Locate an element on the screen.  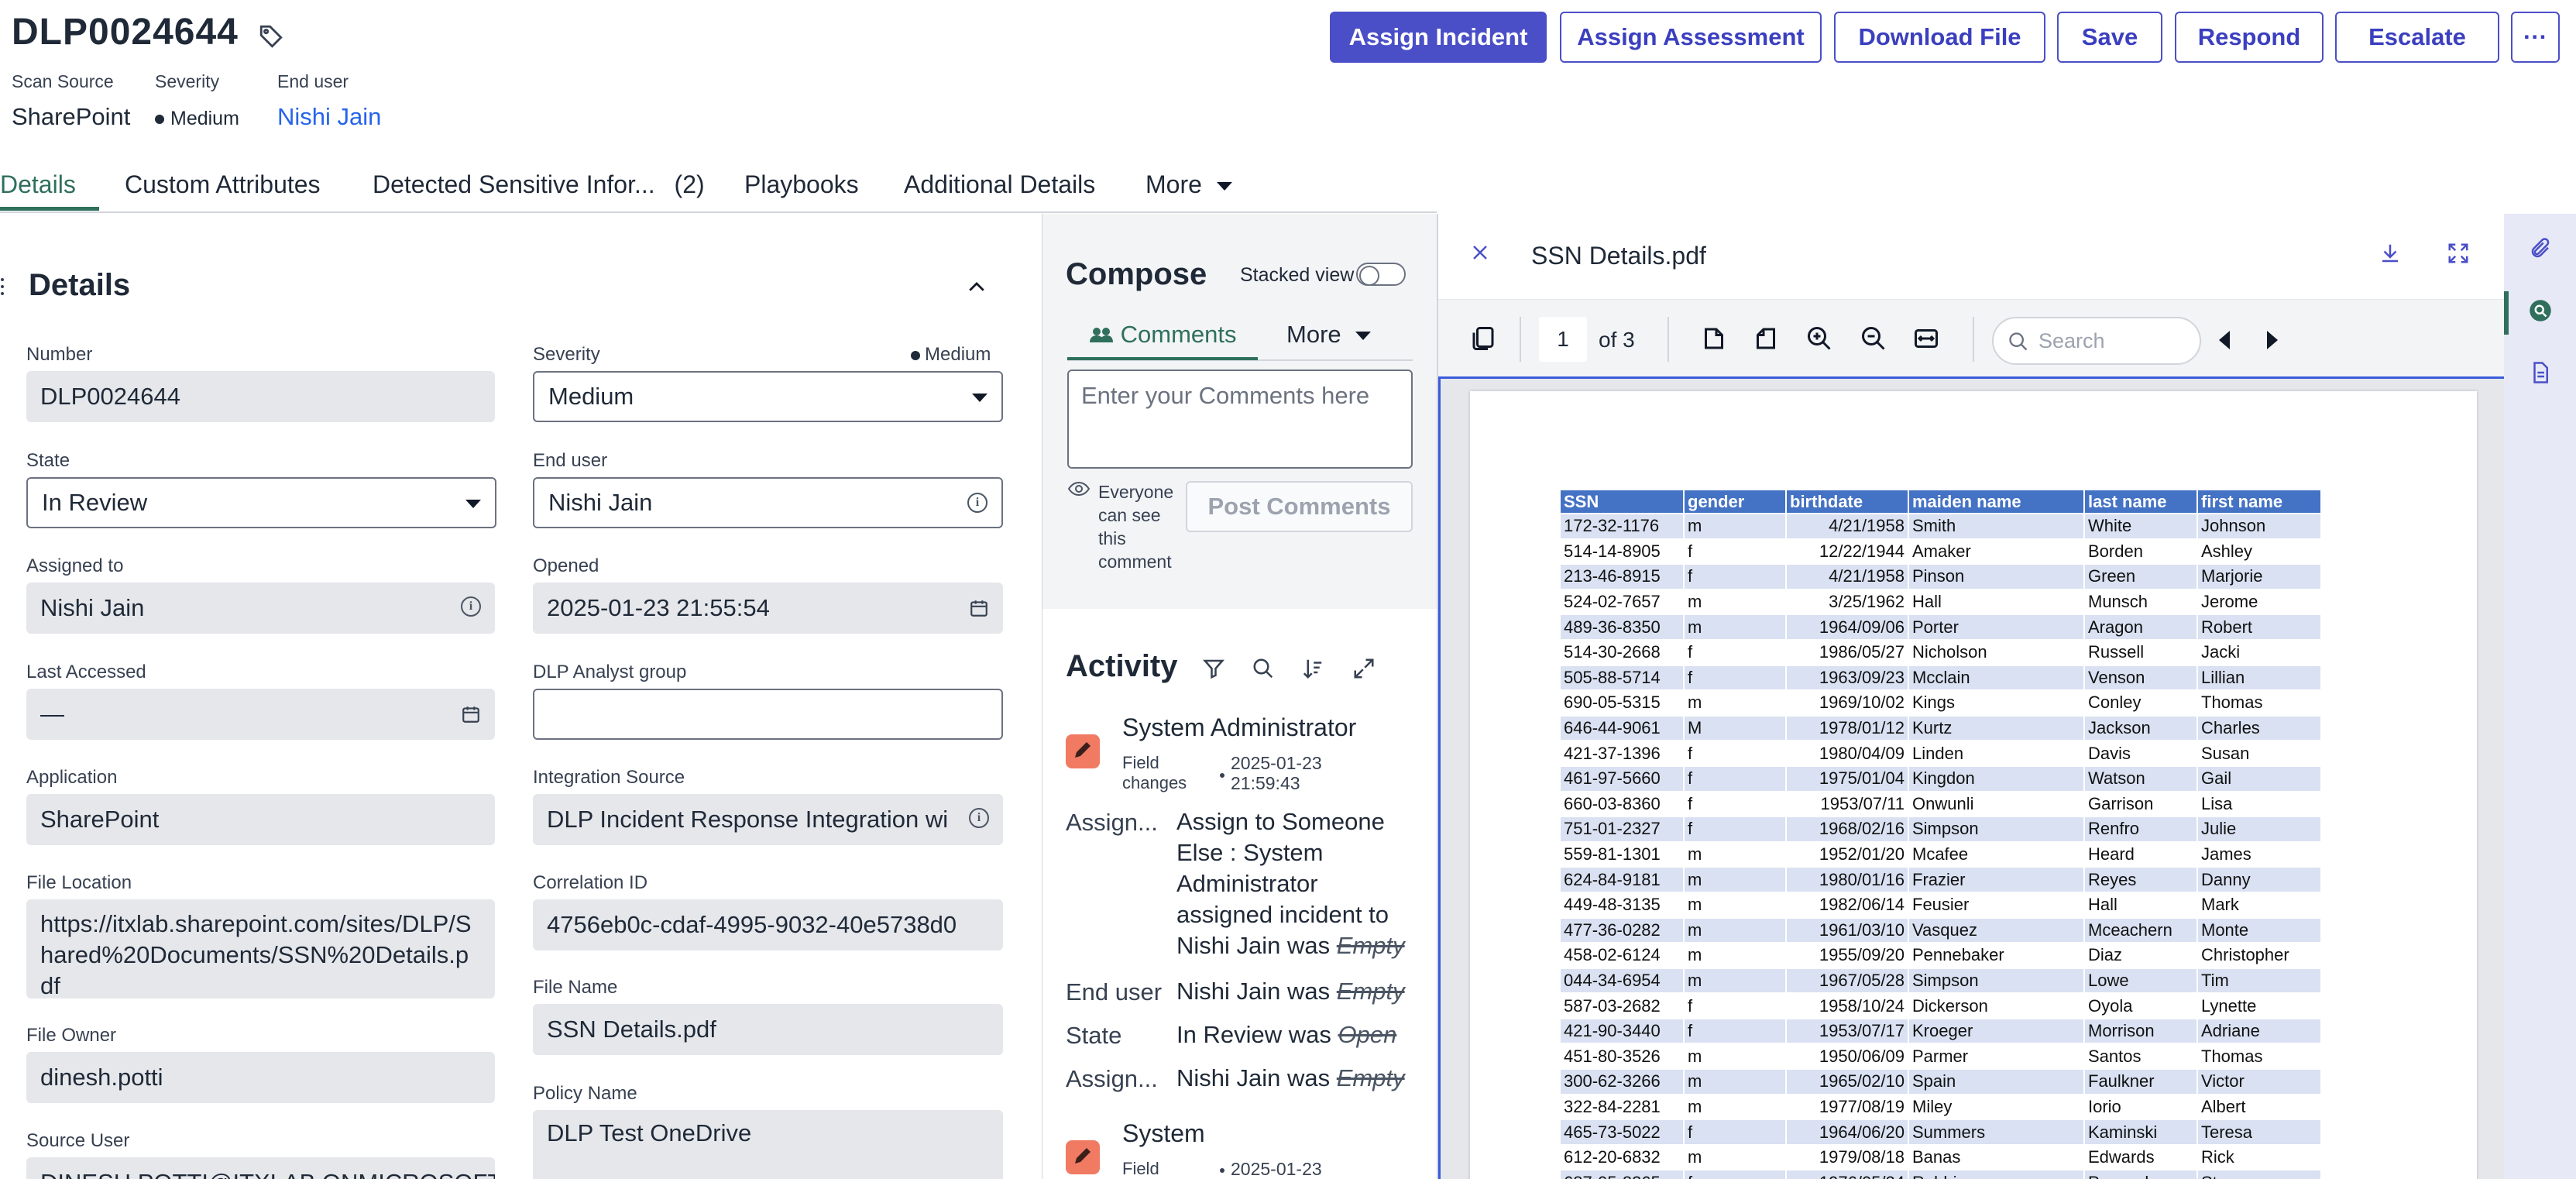
file-owner-label: File Owner is located at coordinates (71, 1035).